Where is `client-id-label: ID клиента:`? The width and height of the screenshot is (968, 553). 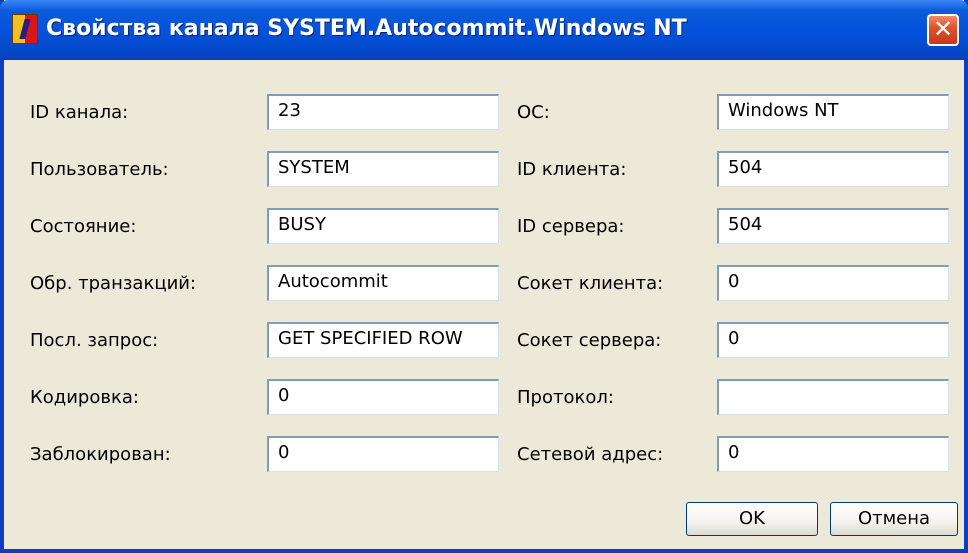
client-id-label: ID клиента: is located at coordinates (572, 169).